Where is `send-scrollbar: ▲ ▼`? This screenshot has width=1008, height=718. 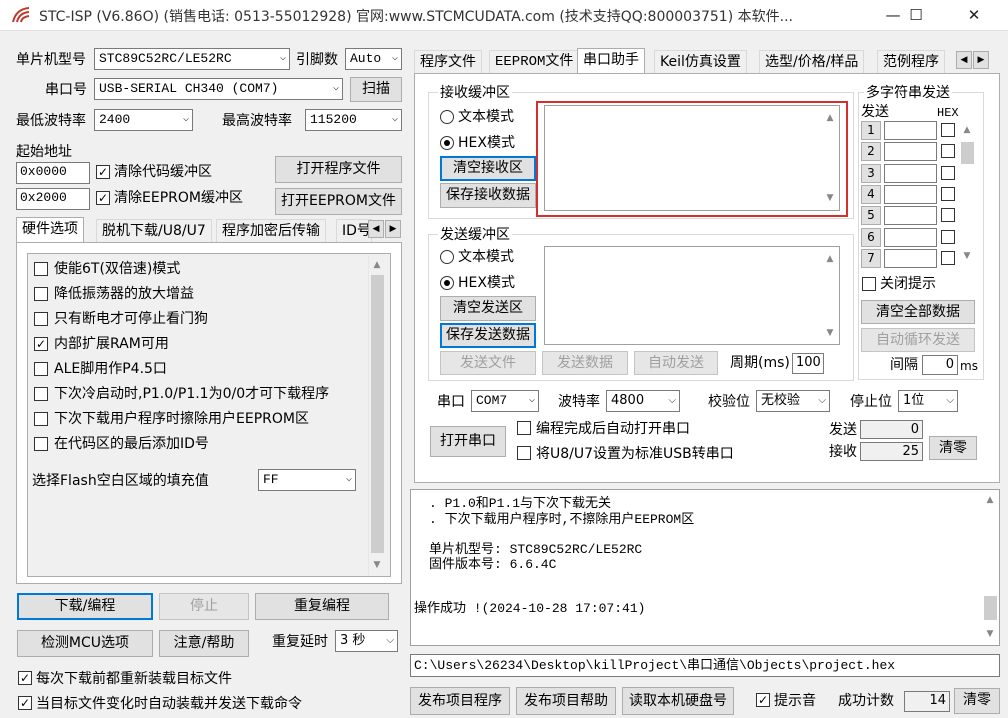 send-scrollbar: ▲ ▼ is located at coordinates (830, 295).